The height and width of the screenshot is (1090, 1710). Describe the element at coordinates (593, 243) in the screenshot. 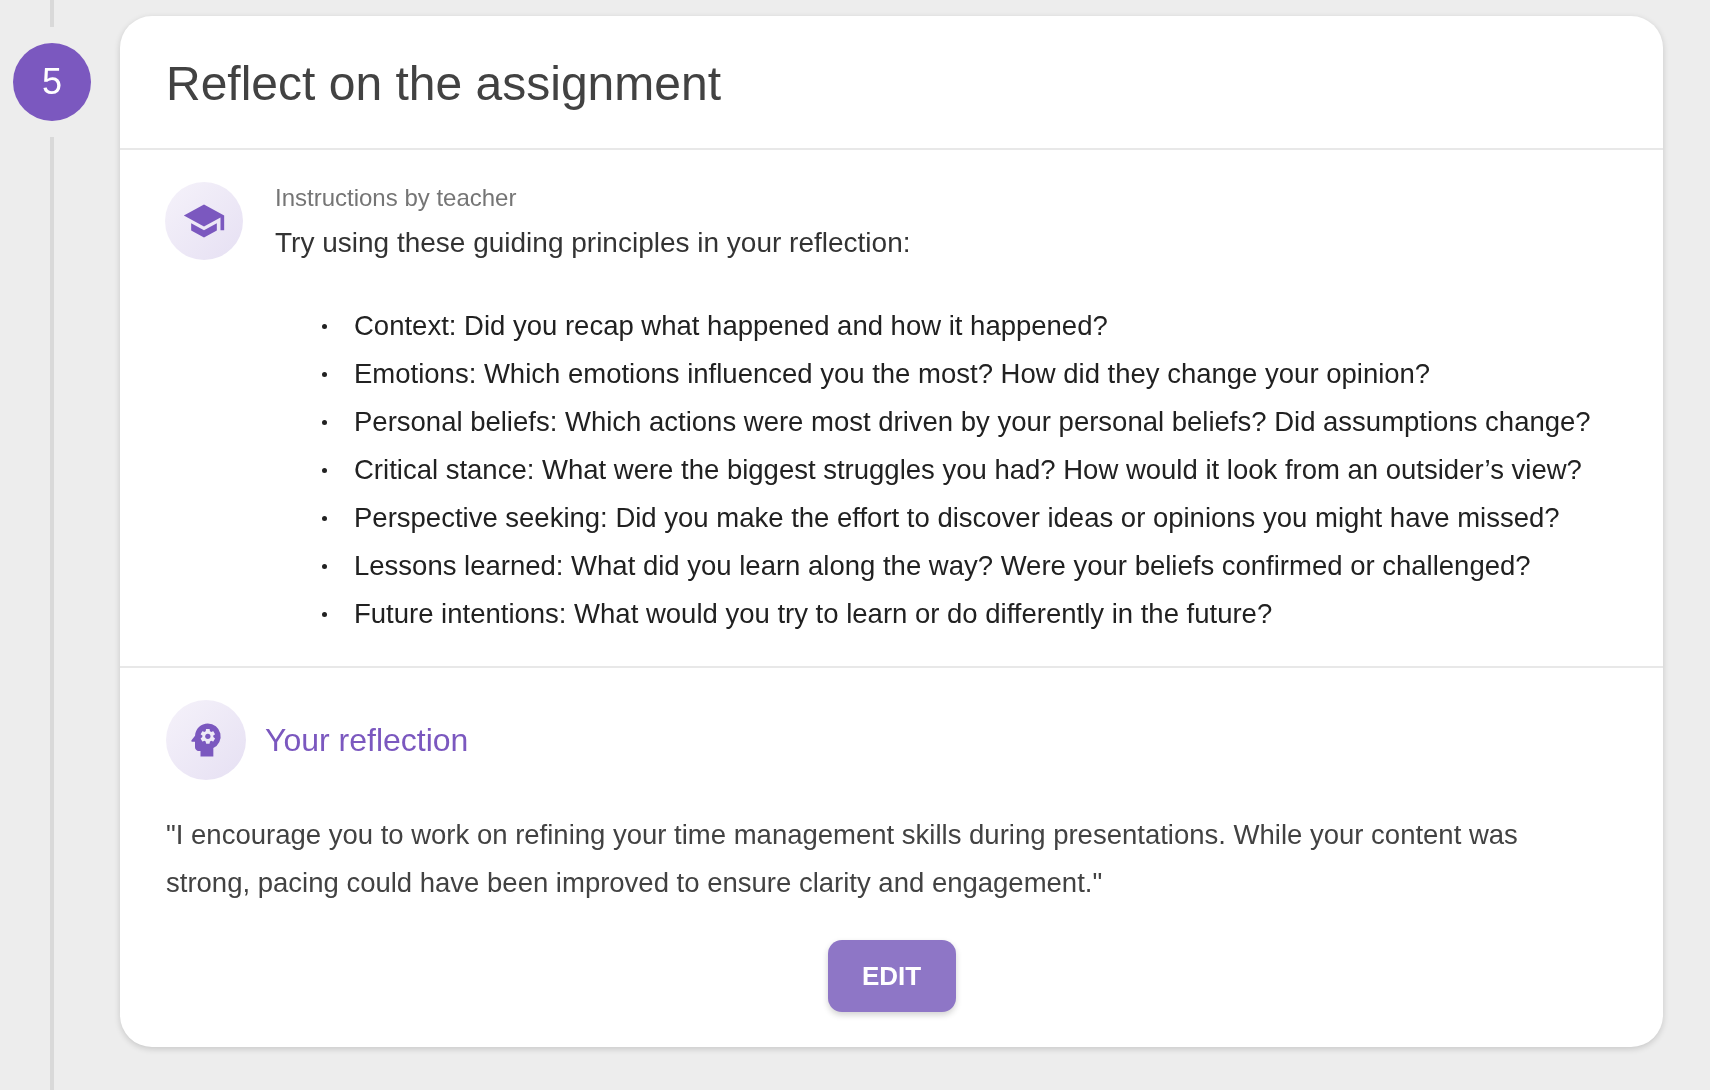

I see `instructions-intro: Try using these guiding principles in your reflection:` at that location.